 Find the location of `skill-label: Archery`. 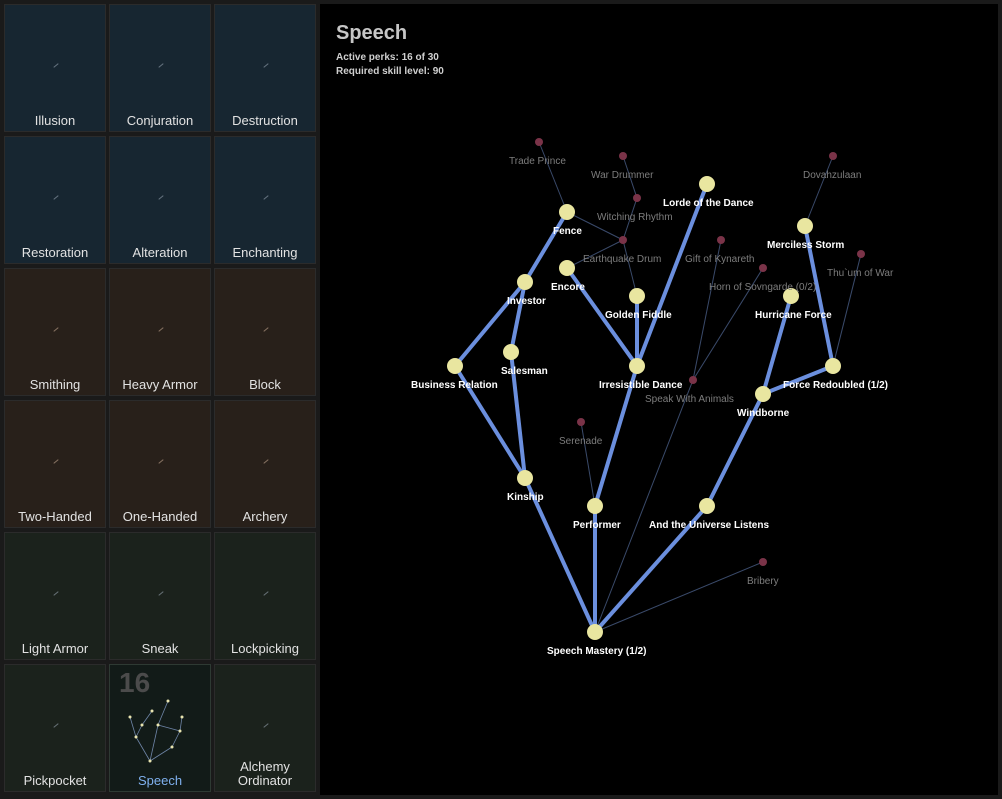

skill-label: Archery is located at coordinates (265, 516).